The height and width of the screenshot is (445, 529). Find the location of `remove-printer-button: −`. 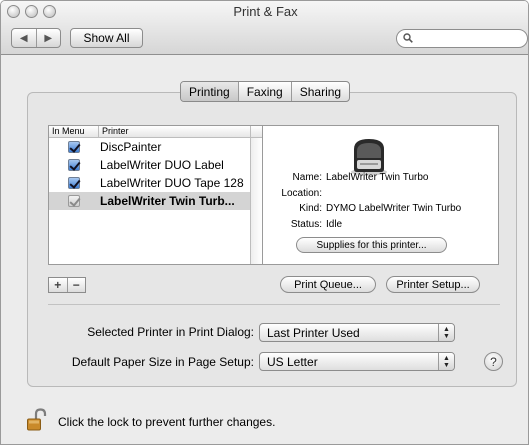

remove-printer-button: − is located at coordinates (76, 285).